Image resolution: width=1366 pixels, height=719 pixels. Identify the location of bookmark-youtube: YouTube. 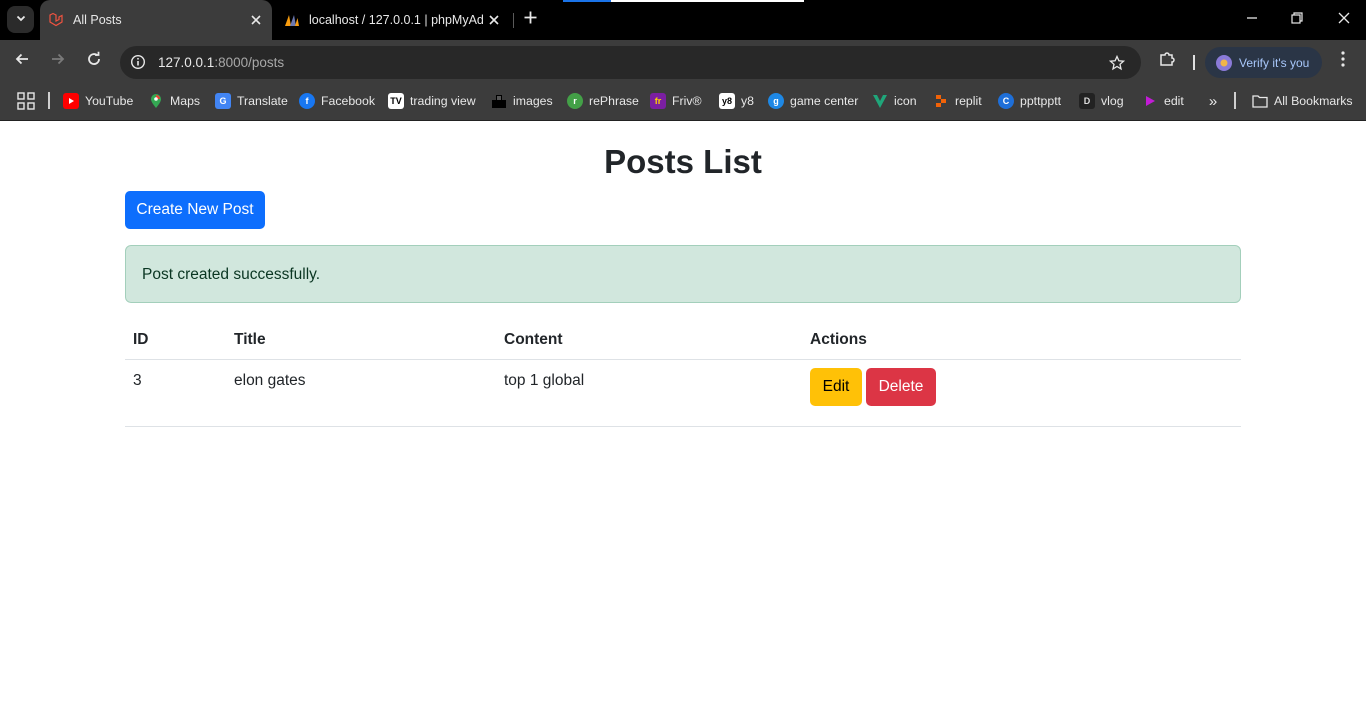
(98, 101).